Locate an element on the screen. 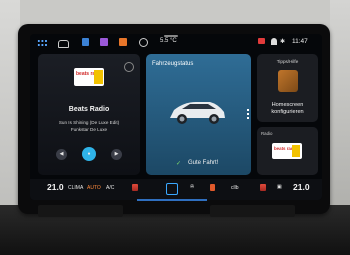  auto-button: AUTO is located at coordinates (94, 188).